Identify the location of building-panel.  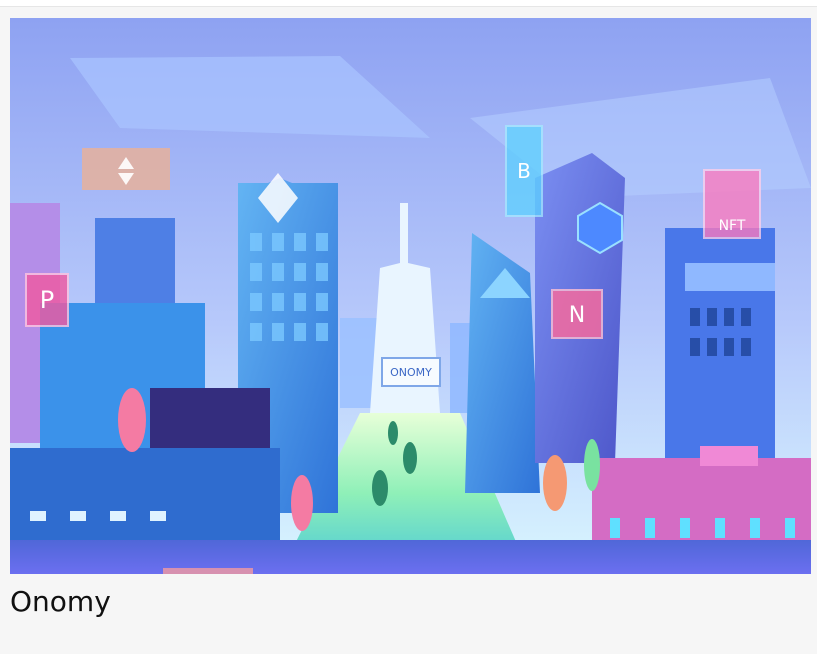
(730, 277).